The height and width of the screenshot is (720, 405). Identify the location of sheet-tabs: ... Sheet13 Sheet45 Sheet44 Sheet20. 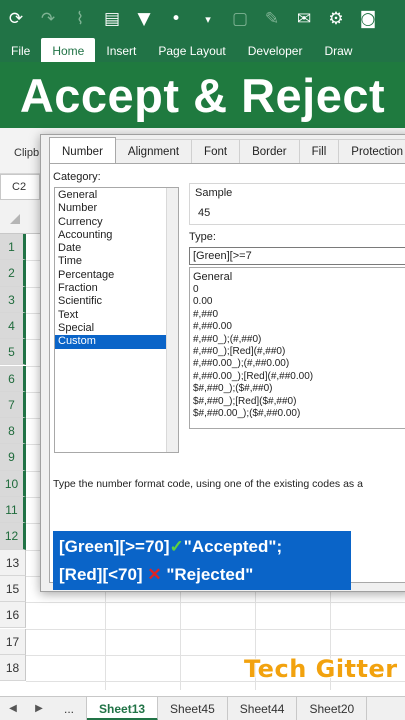
(210, 708).